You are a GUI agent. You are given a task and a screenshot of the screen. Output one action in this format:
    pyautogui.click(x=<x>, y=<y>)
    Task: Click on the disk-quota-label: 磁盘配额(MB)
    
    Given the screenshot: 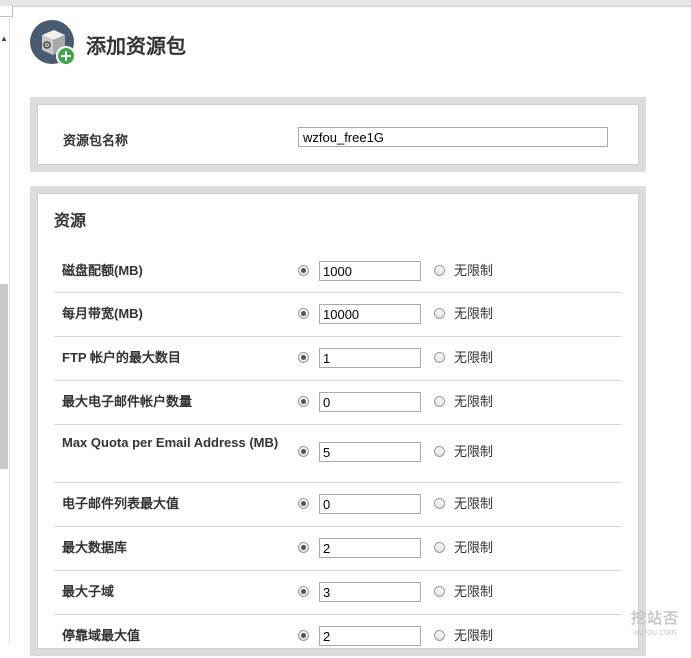 What is the action you would take?
    pyautogui.click(x=102, y=270)
    